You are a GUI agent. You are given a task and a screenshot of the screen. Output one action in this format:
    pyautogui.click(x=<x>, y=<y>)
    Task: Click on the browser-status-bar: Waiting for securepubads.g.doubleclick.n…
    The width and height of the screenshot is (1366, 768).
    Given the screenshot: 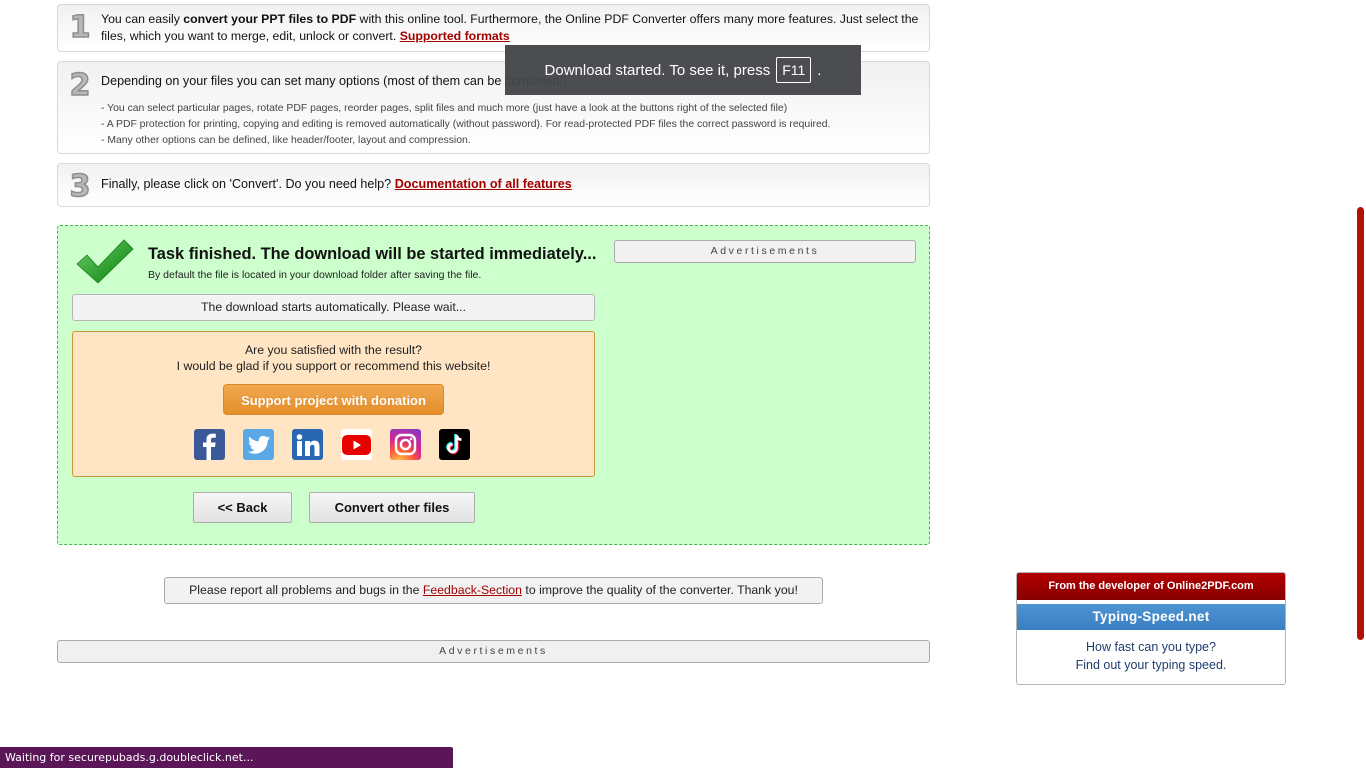 What is the action you would take?
    pyautogui.click(x=226, y=757)
    